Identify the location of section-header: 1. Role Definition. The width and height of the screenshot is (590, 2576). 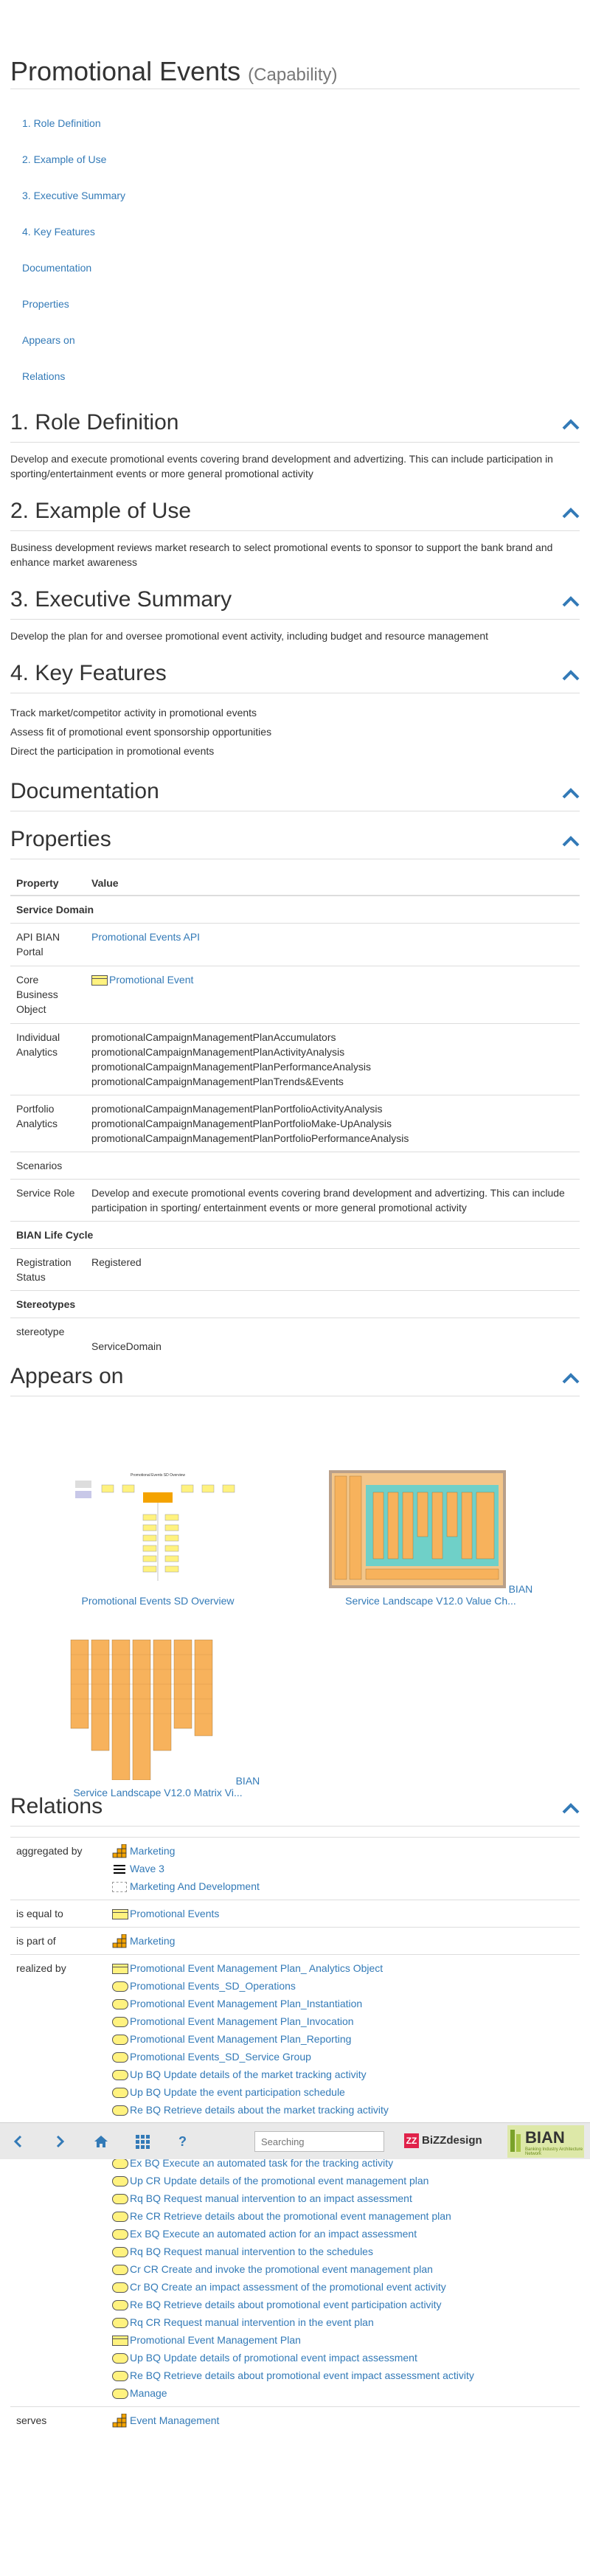
(295, 426).